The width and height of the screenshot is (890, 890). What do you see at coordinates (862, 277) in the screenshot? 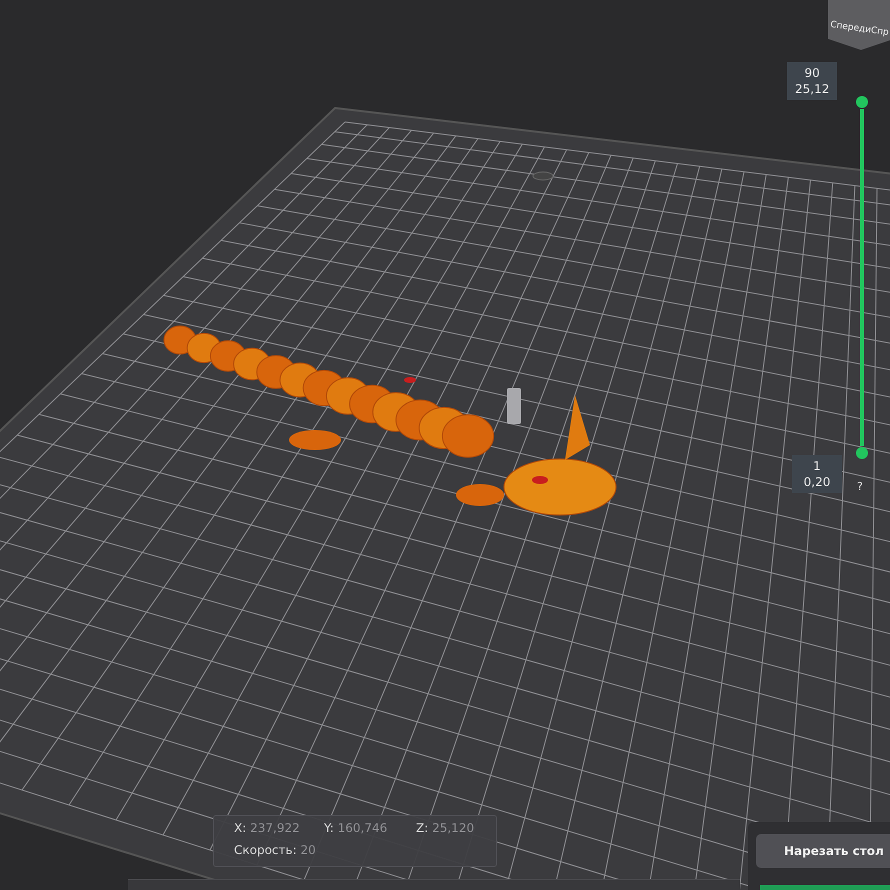
I see `layer-slider-track` at bounding box center [862, 277].